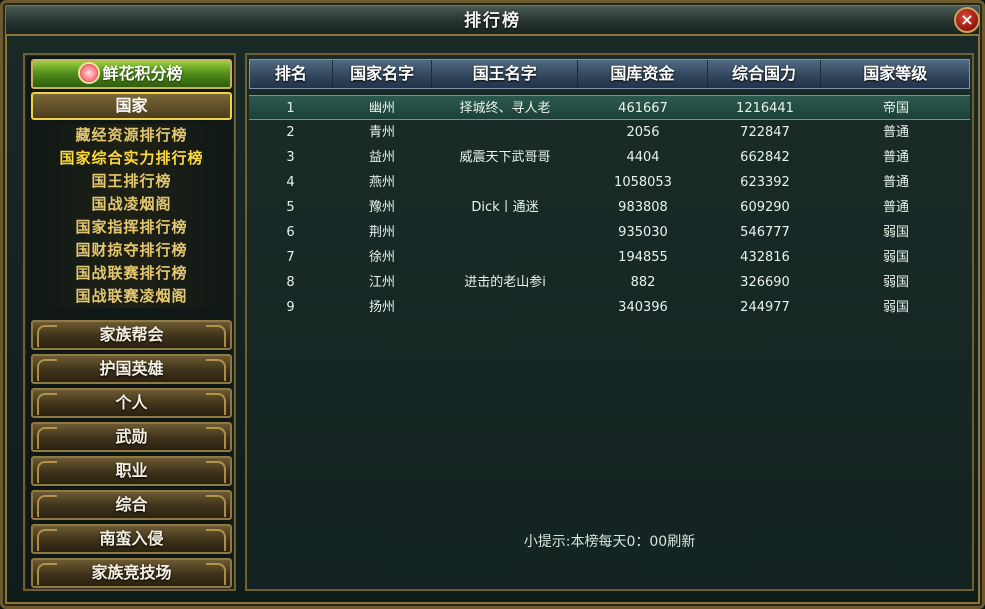 The width and height of the screenshot is (985, 609). I want to click on cell-country-name: 荆州, so click(381, 232).